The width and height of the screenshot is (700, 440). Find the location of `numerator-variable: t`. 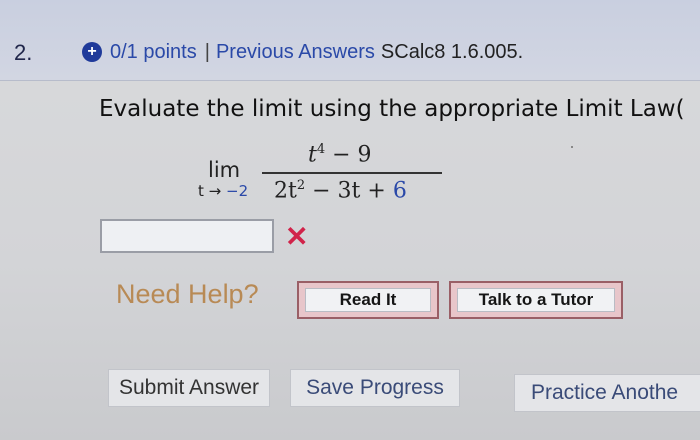

numerator-variable: t is located at coordinates (312, 155).